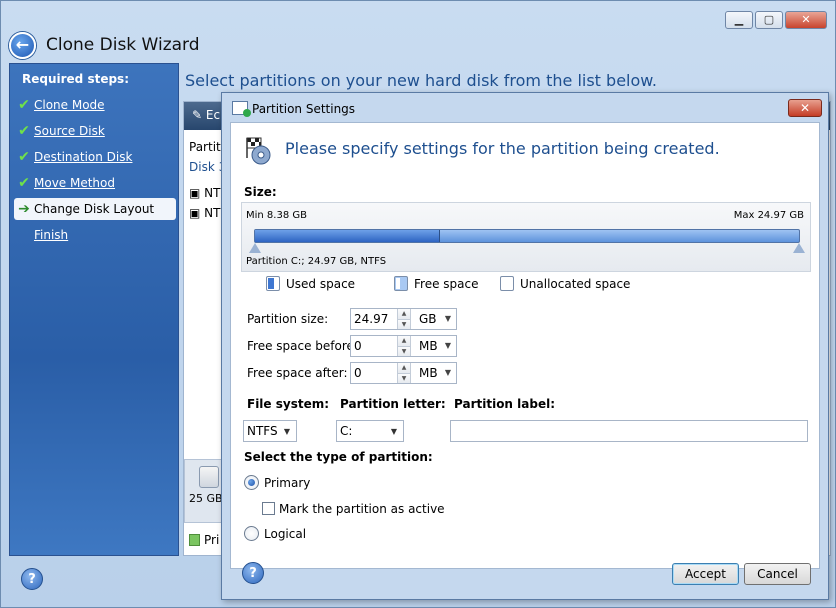 This screenshot has width=836, height=608. I want to click on sidebar-item-label: Finish, so click(51, 235).